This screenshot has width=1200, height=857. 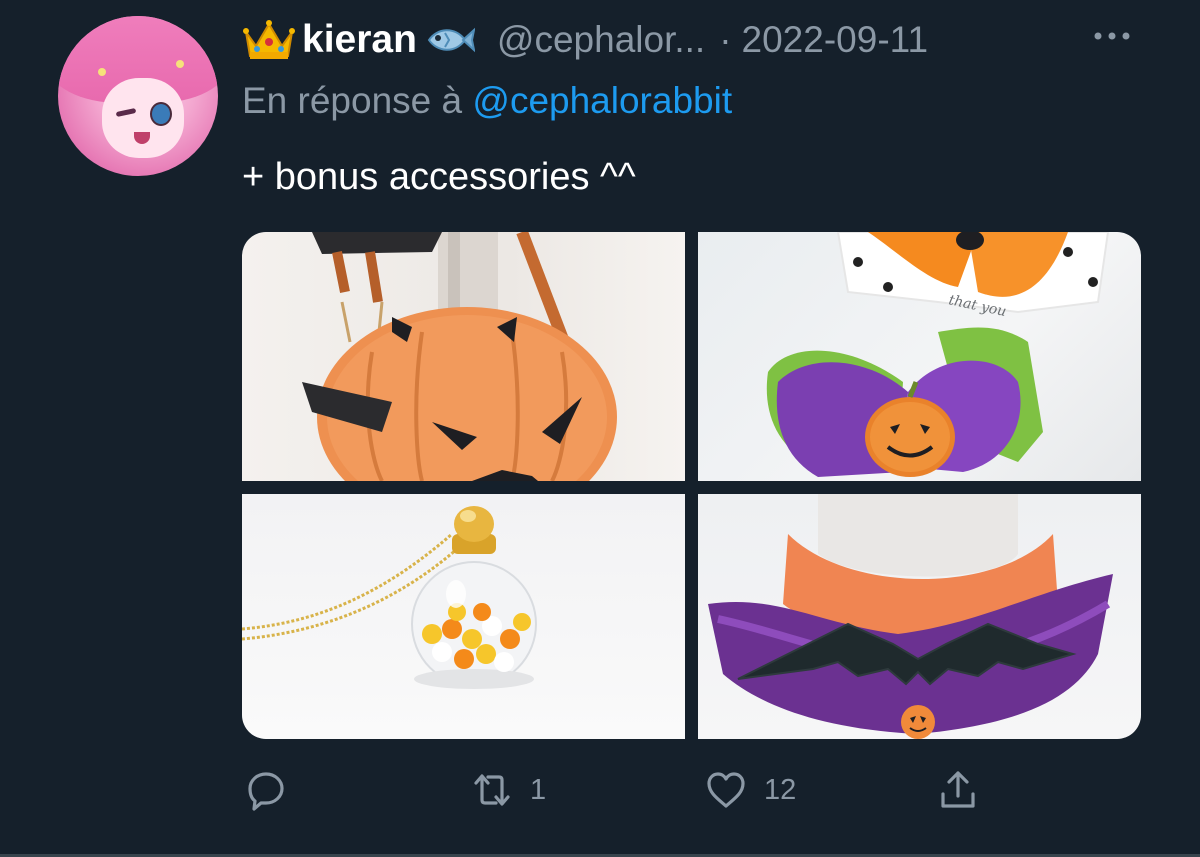 I want to click on reply-icon, so click(x=266, y=791).